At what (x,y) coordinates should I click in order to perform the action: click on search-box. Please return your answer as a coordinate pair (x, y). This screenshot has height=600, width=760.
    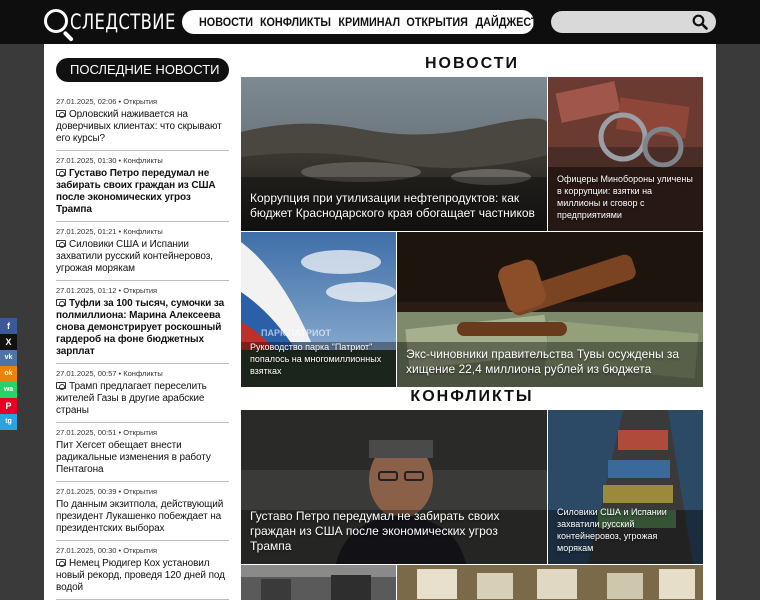
    Looking at the image, I should click on (633, 22).